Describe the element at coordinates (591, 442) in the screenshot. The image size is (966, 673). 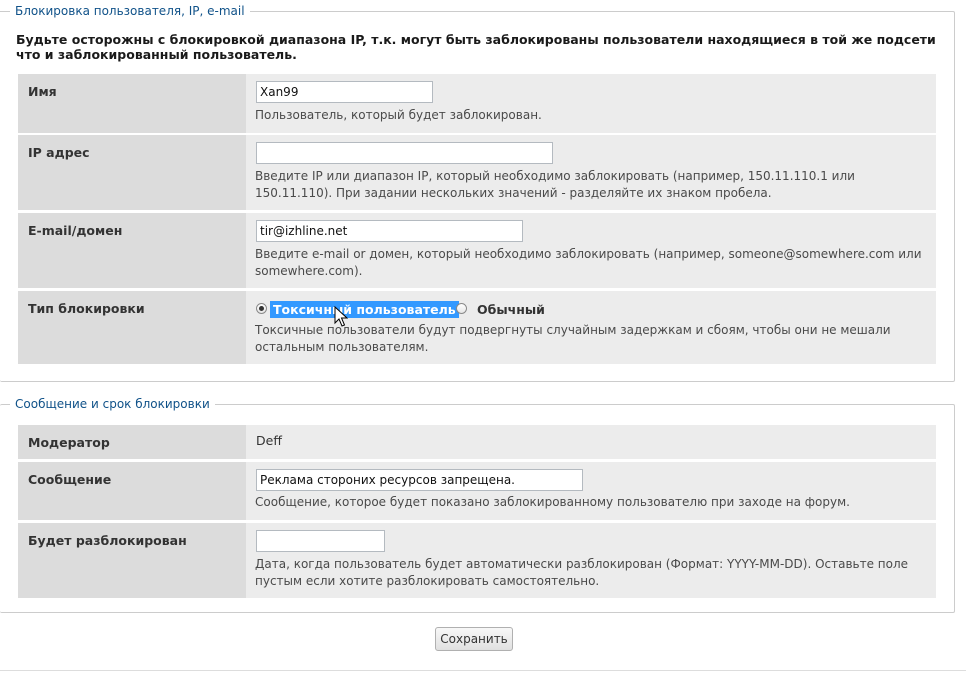
I see `moderator-value-cell: Deff` at that location.